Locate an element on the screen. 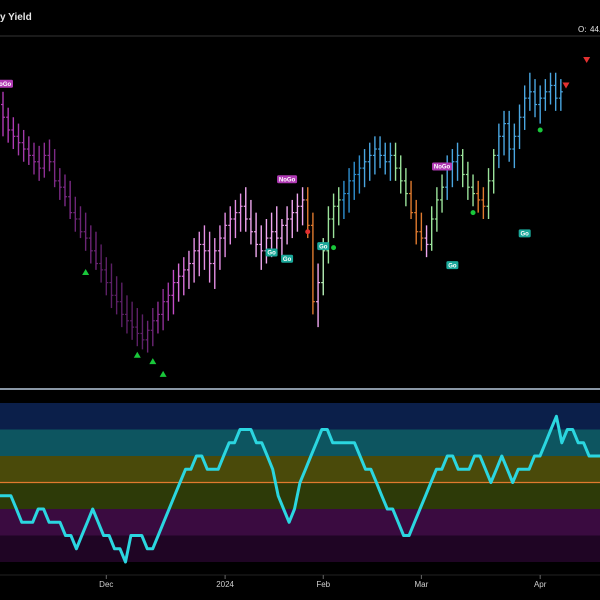  x-tick-label: Feb is located at coordinates (323, 584).